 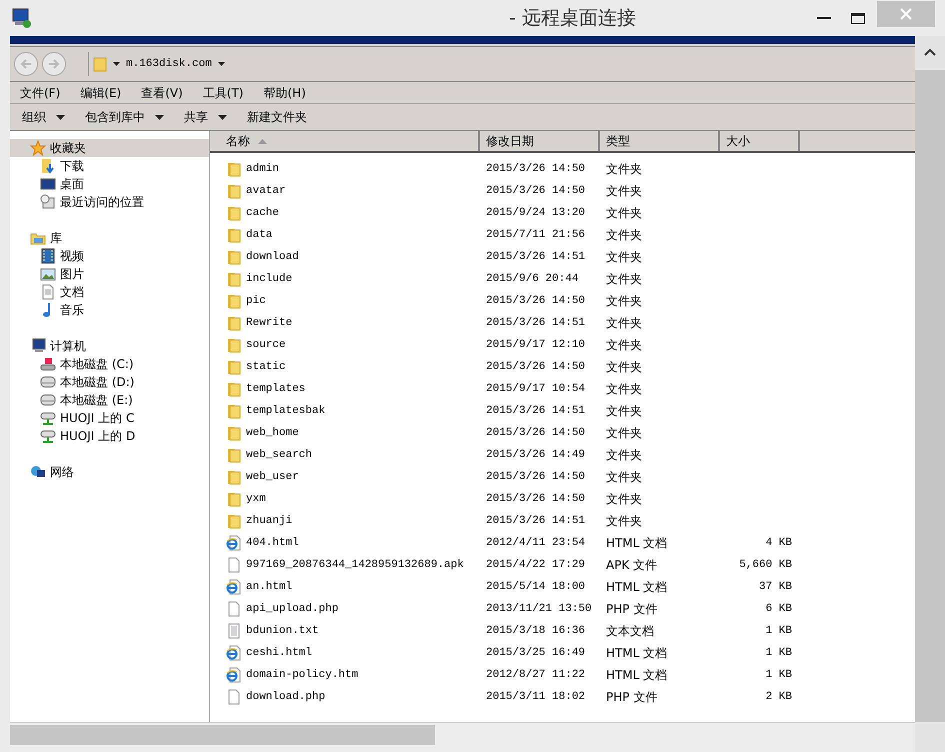 I want to click on table-cell-text: 2015/7/11 21:56, so click(x=535, y=235).